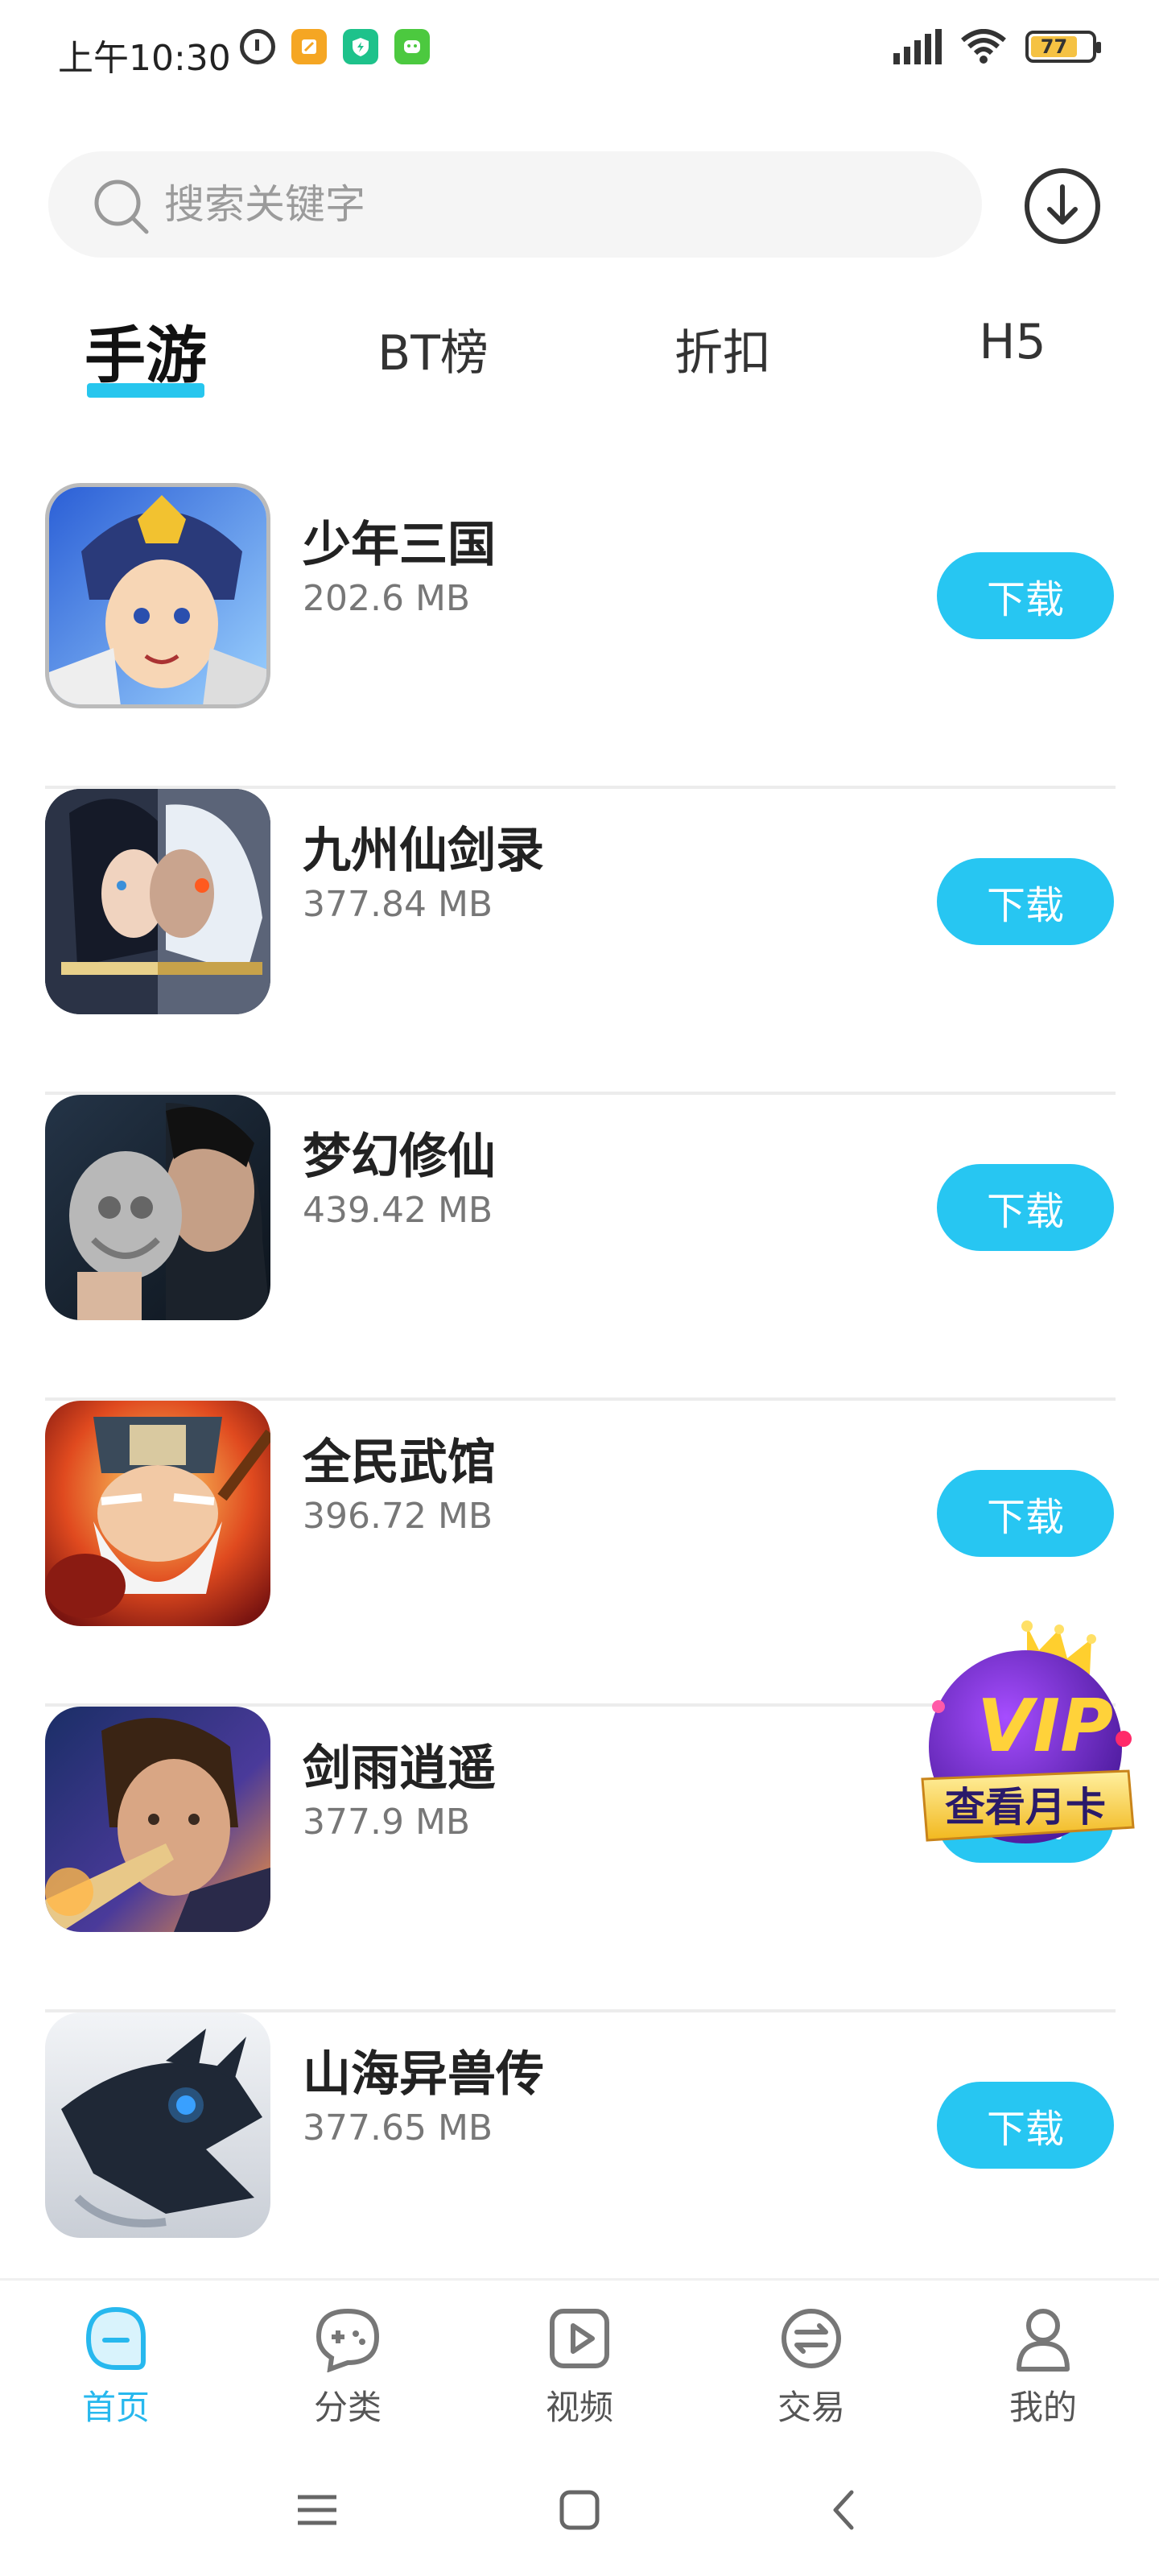 This screenshot has width=1159, height=2576. I want to click on nav-category: 分类, so click(347, 2367).